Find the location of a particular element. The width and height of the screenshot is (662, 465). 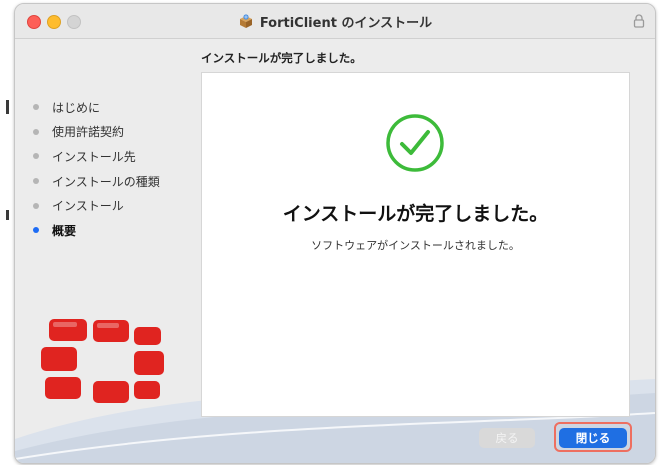

lock-icon is located at coordinates (639, 21).